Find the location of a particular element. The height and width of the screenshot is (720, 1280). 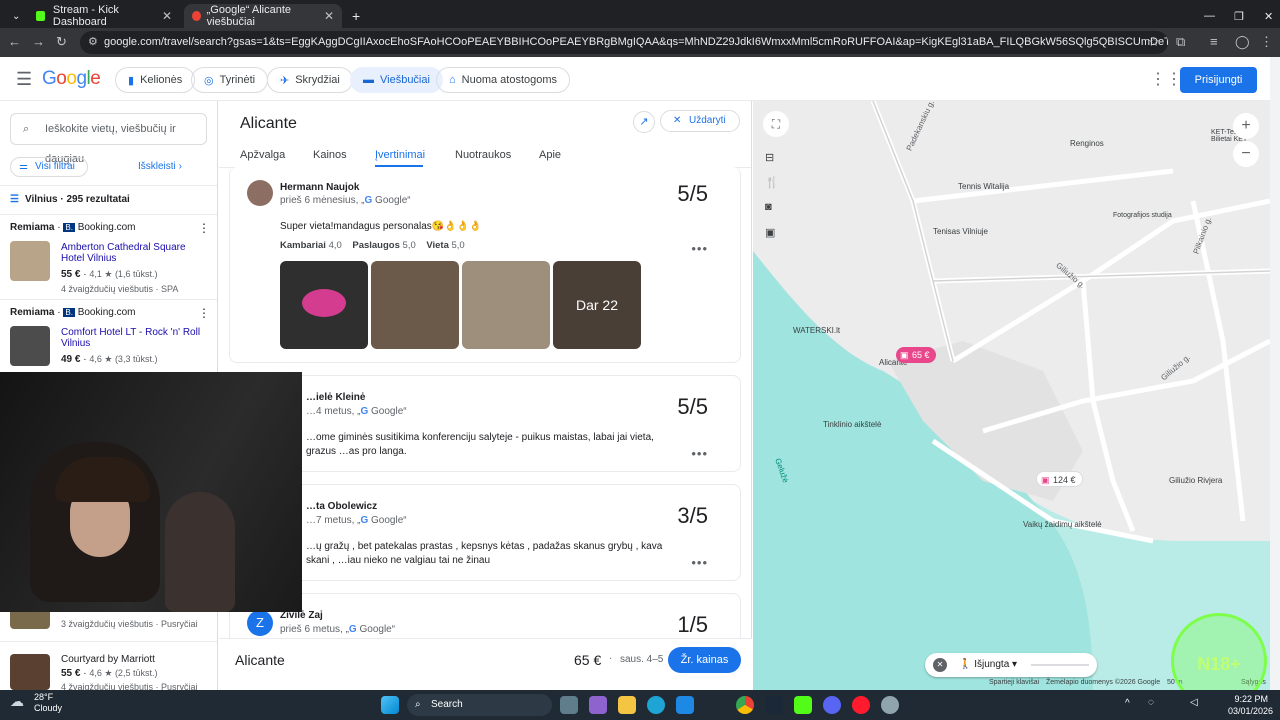

map-price-pin: ▣ 124 € is located at coordinates (1059, 479).